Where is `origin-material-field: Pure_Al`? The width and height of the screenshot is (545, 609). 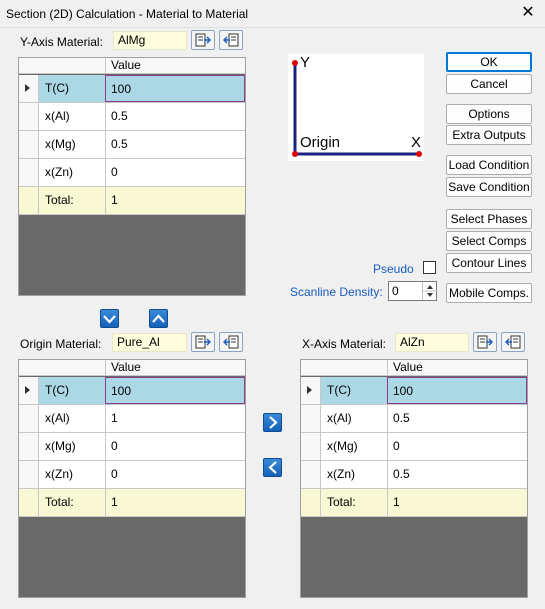
origin-material-field: Pure_Al is located at coordinates (149, 342).